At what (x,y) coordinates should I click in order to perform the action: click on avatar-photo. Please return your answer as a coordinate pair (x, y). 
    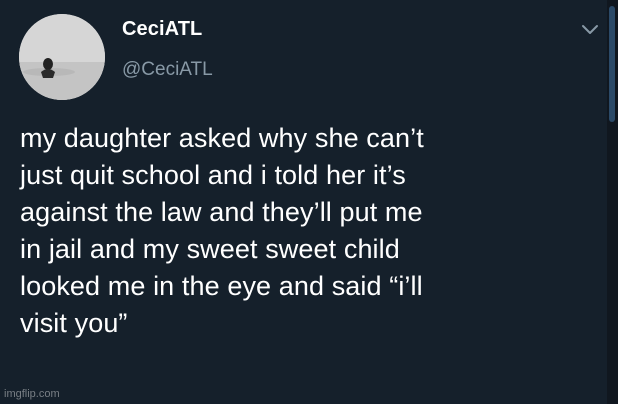
    Looking at the image, I should click on (62, 57).